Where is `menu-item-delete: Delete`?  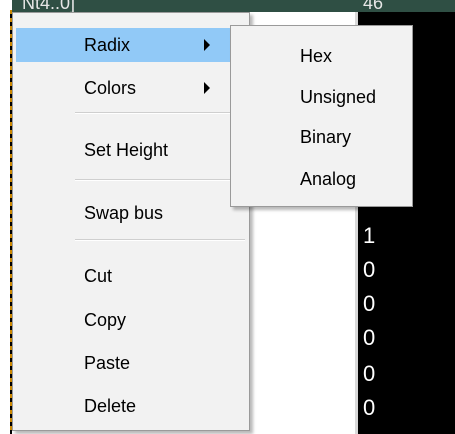 menu-item-delete: Delete is located at coordinates (131, 406).